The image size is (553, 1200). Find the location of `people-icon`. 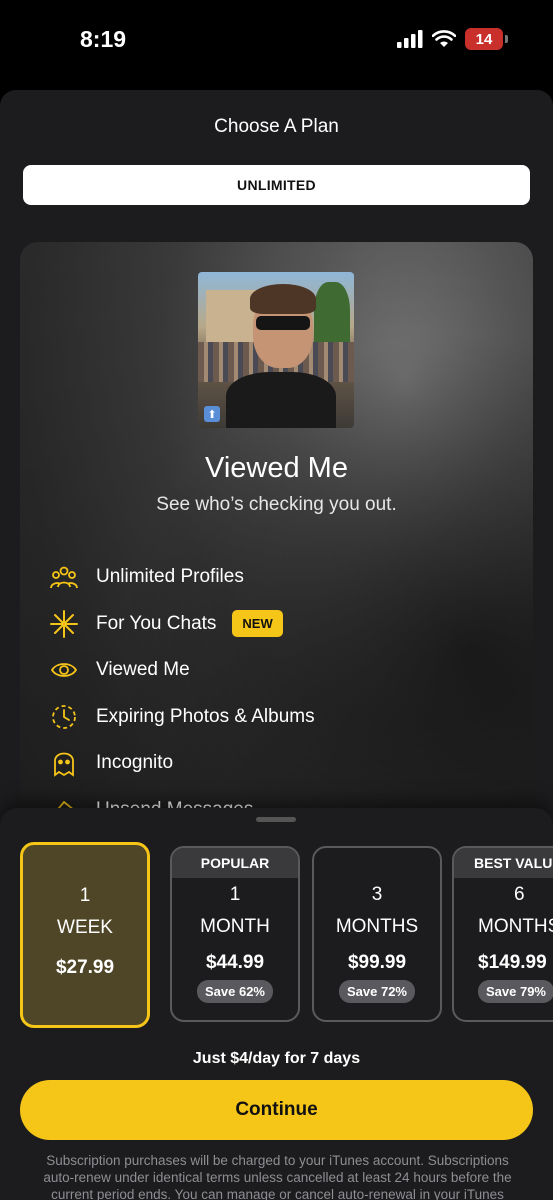

people-icon is located at coordinates (64, 577).